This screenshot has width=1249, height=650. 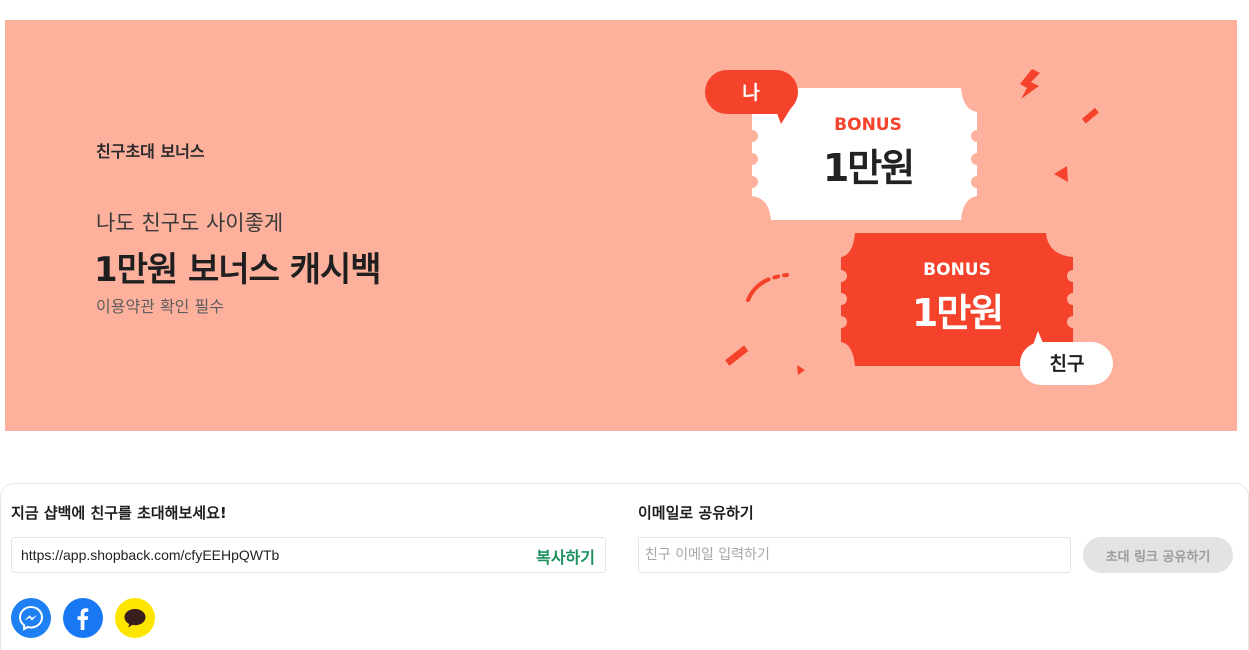 I want to click on messenger-icon, so click(x=31, y=618).